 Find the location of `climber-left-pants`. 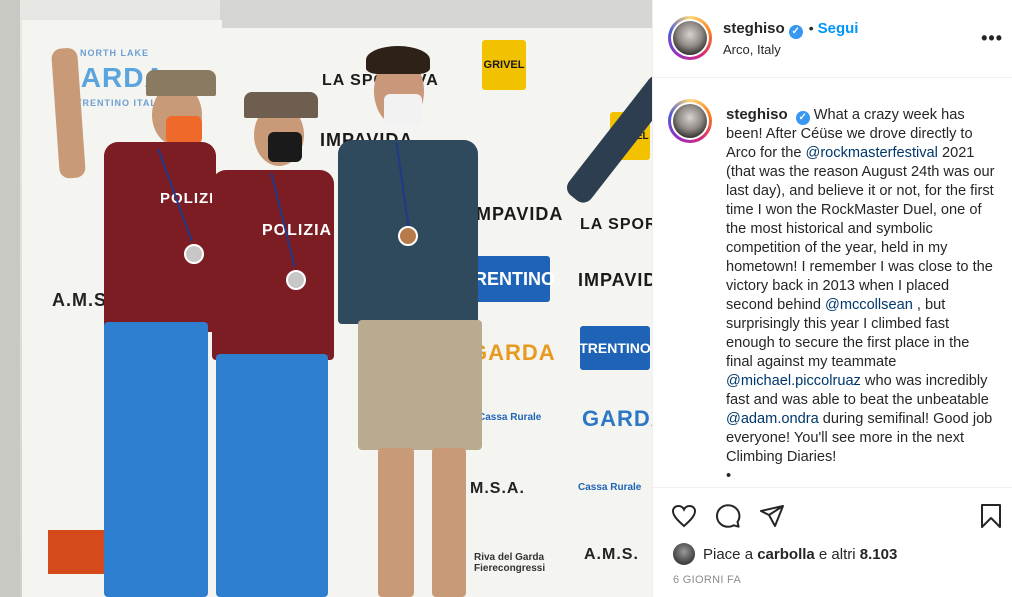

climber-left-pants is located at coordinates (156, 459).